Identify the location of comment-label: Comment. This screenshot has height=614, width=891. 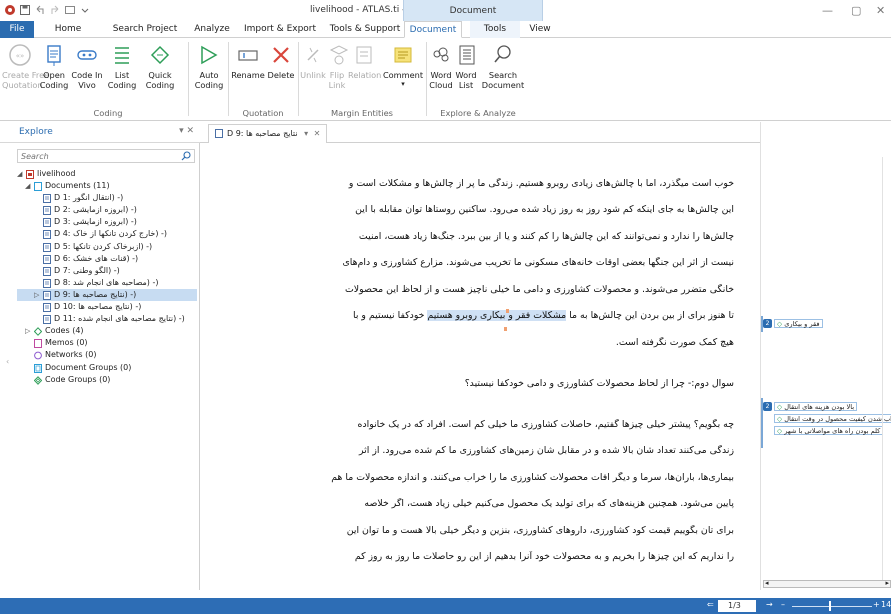
(403, 75).